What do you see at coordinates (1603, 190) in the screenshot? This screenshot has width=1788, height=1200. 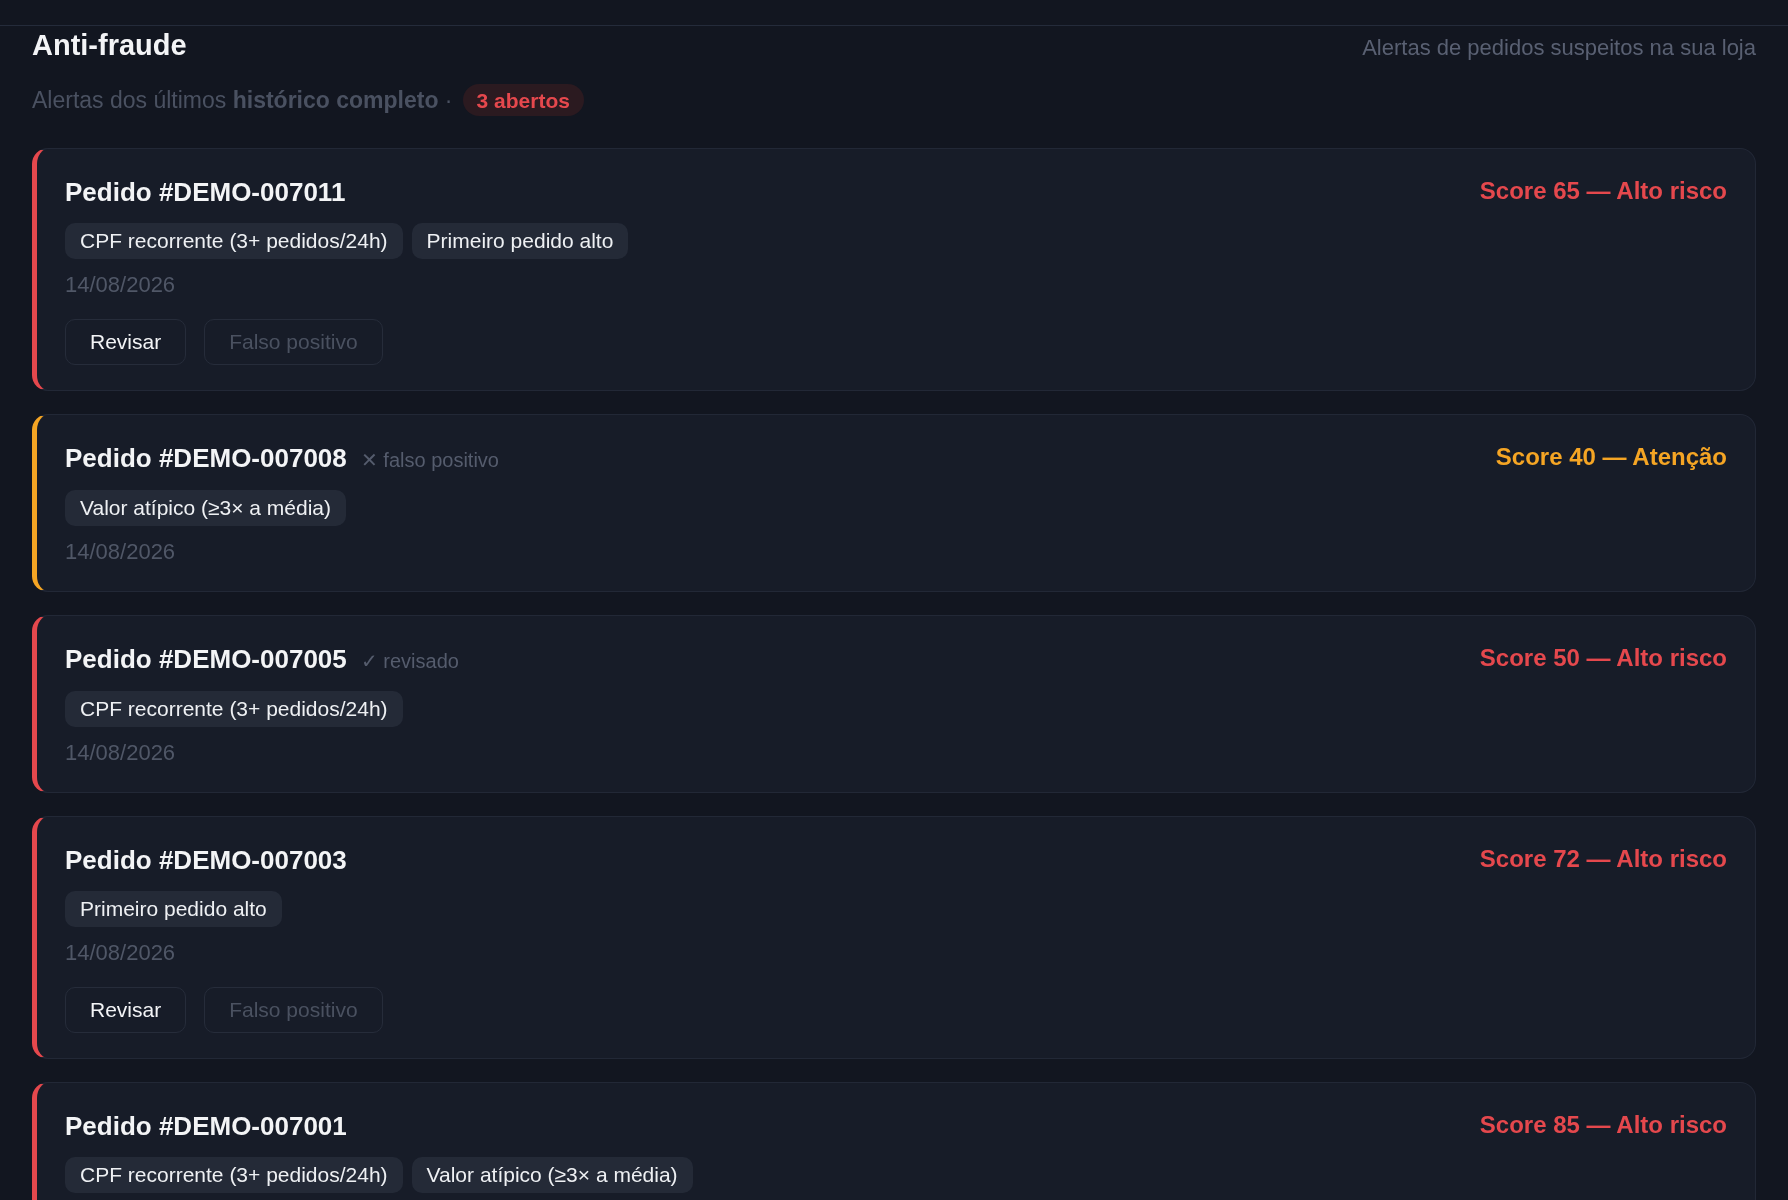 I see `risk-score: Score 65 — Alto risco` at bounding box center [1603, 190].